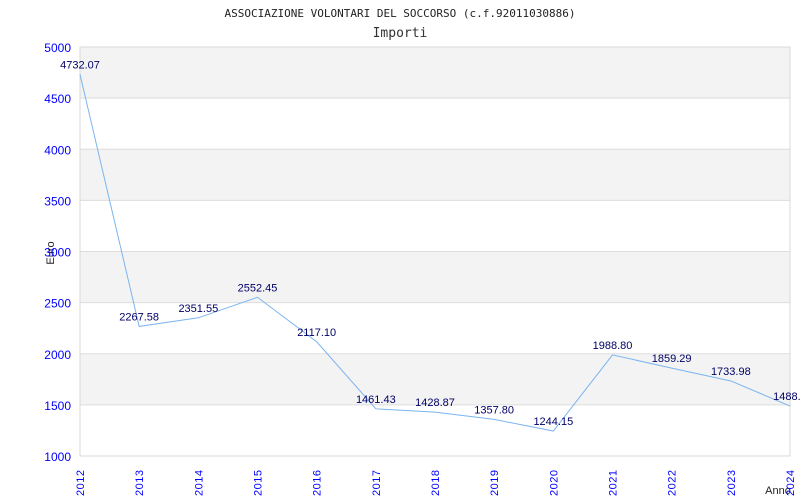 This screenshot has width=800, height=500. Describe the element at coordinates (732, 483) in the screenshot. I see `x-tick-label: 2023` at that location.